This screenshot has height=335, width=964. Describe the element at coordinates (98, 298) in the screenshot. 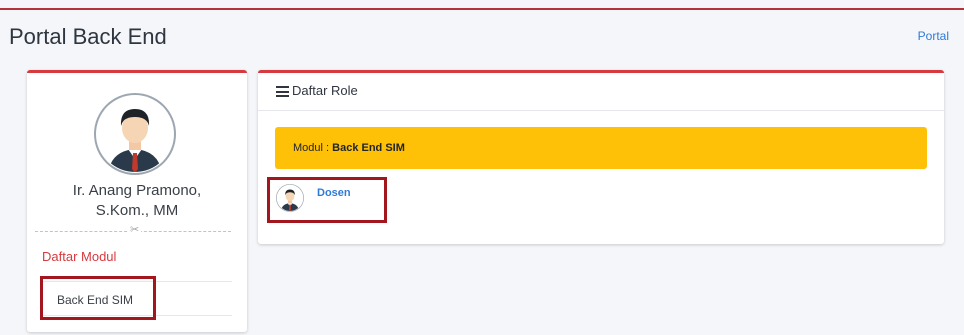

I see `highlight-box-module` at that location.